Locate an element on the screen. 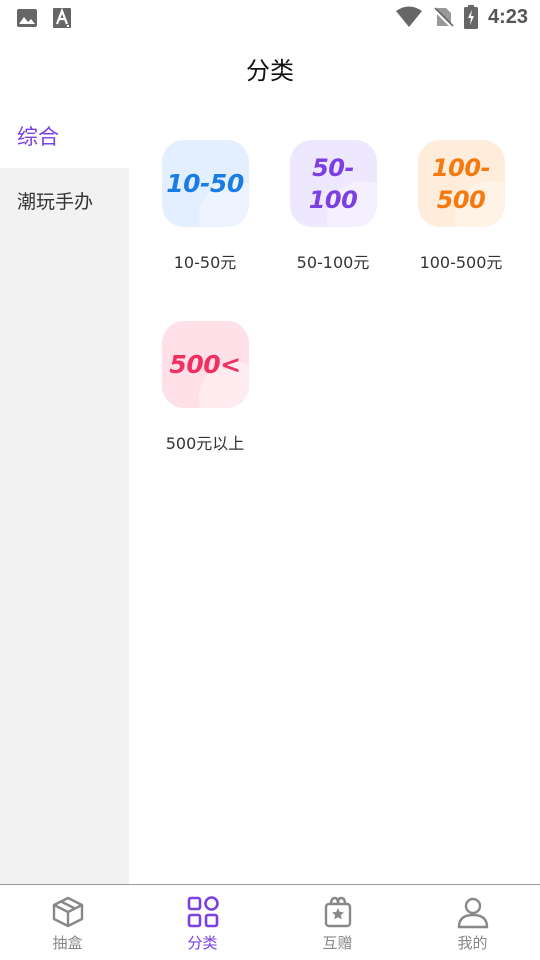  price-tile: 500< is located at coordinates (205, 364).